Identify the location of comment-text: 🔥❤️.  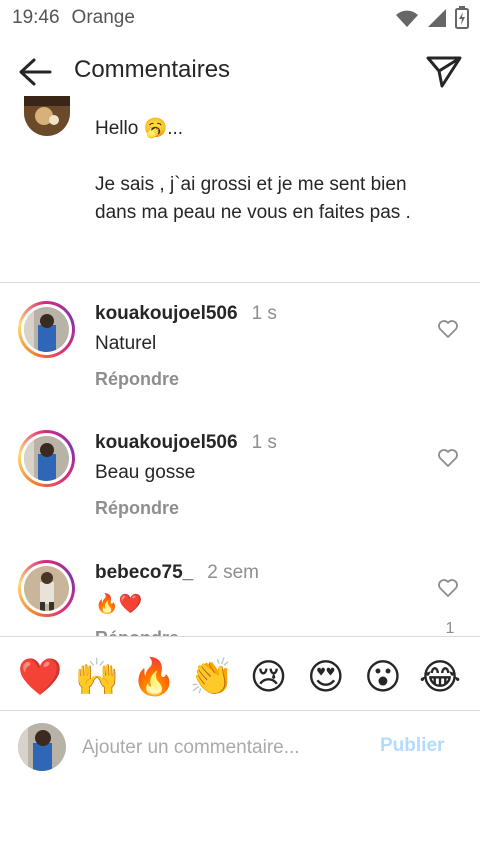
(119, 604).